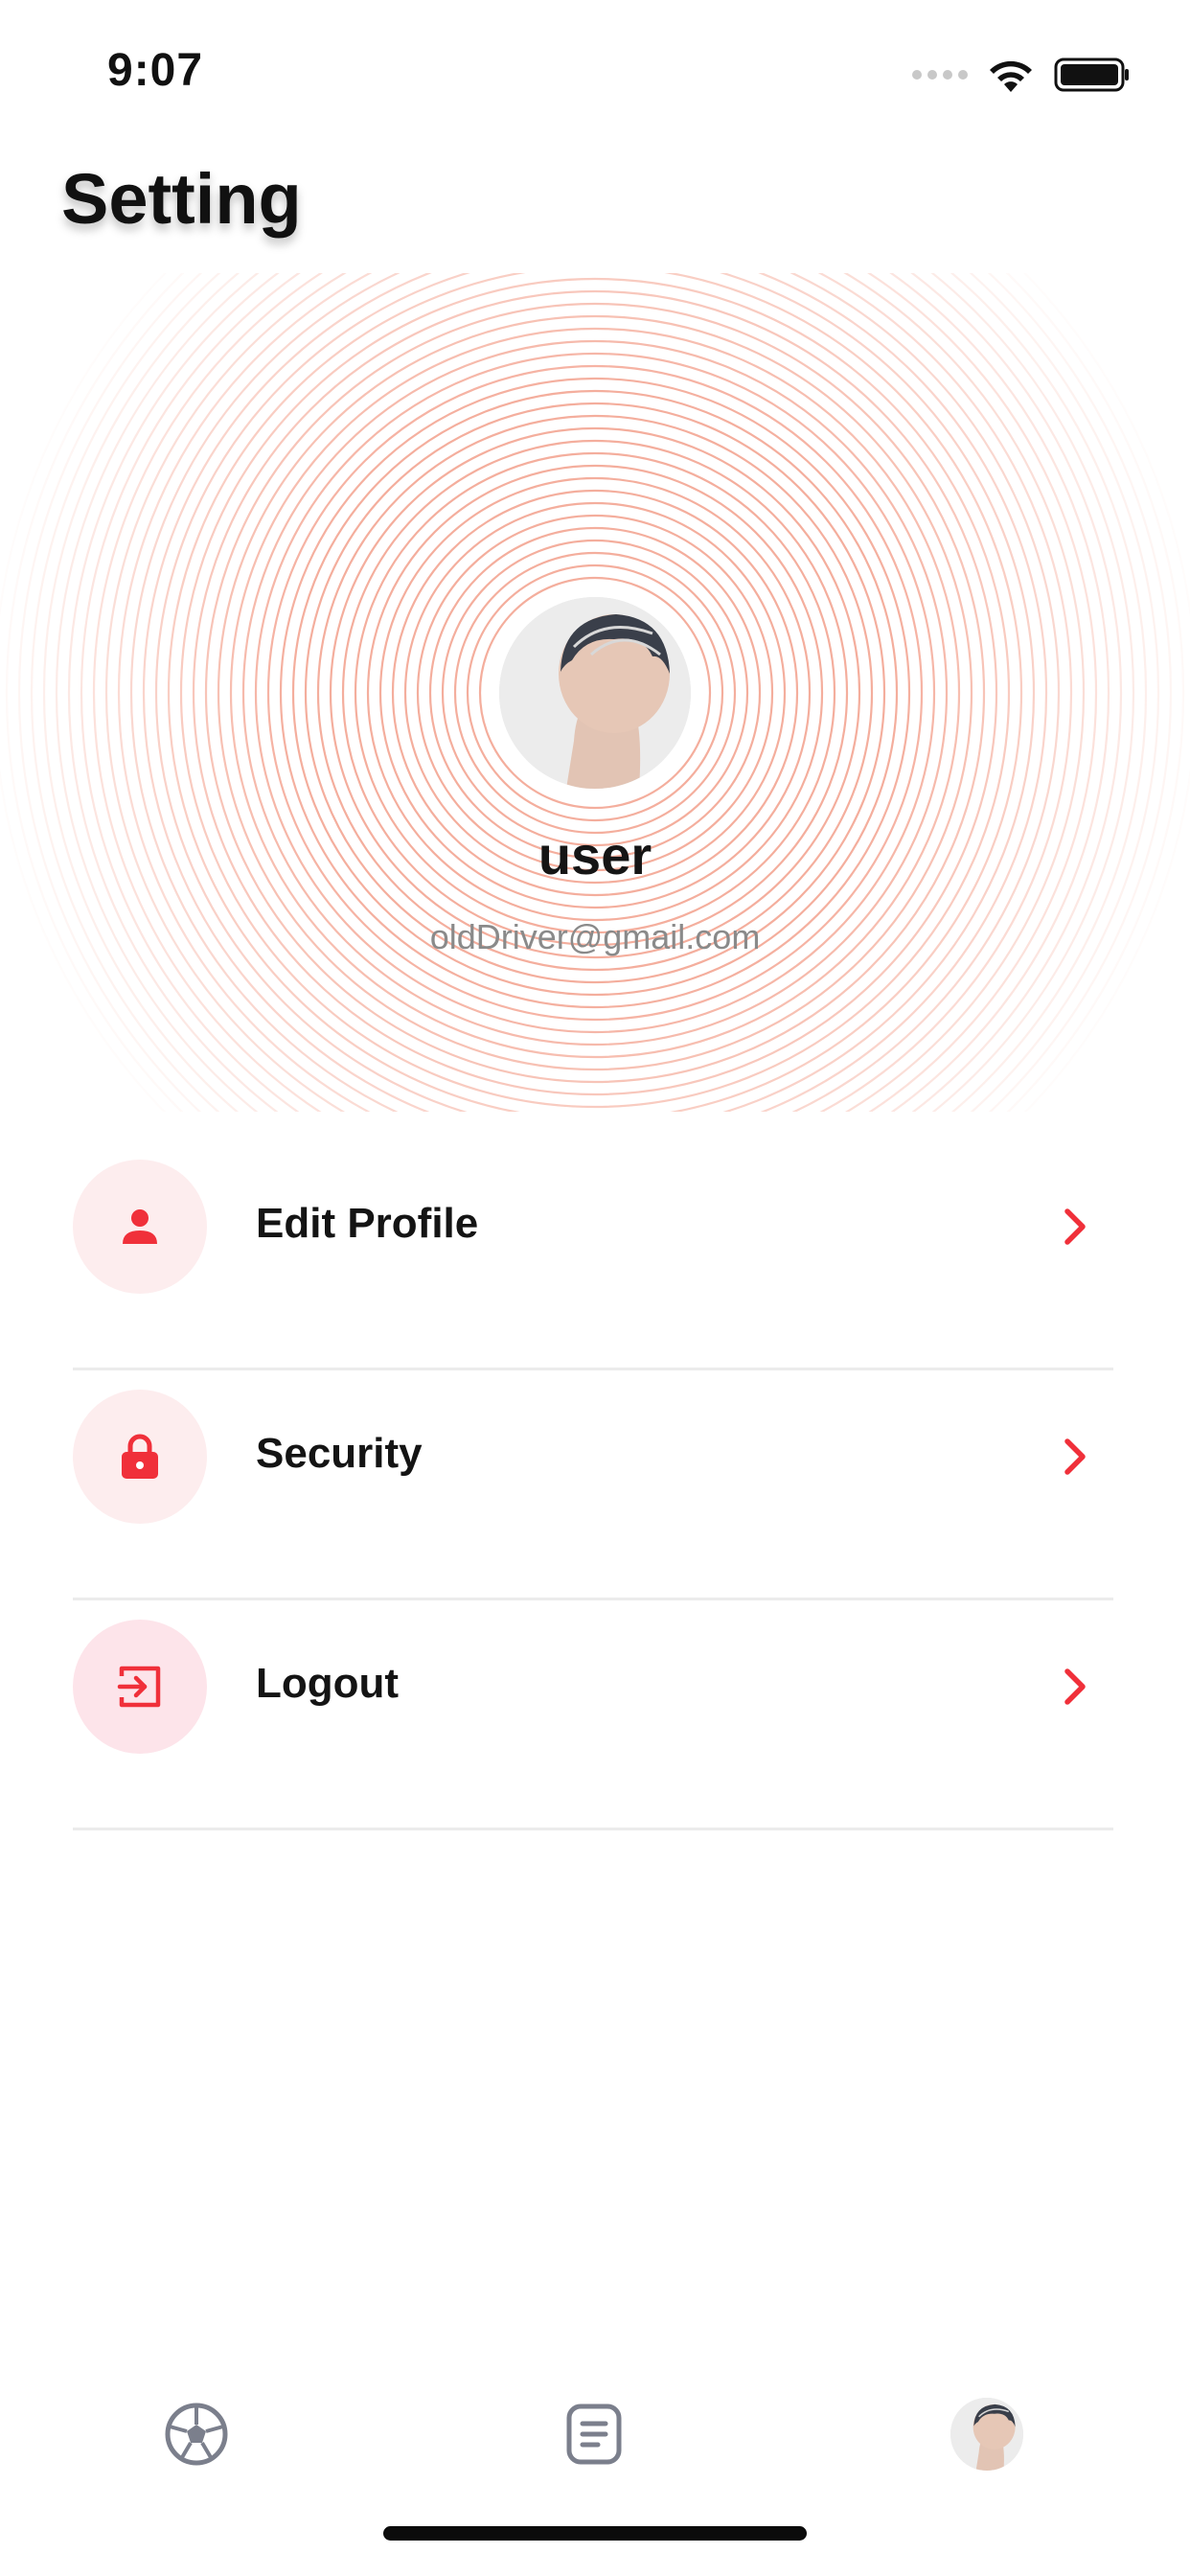  I want to click on profile-photo, so click(595, 693).